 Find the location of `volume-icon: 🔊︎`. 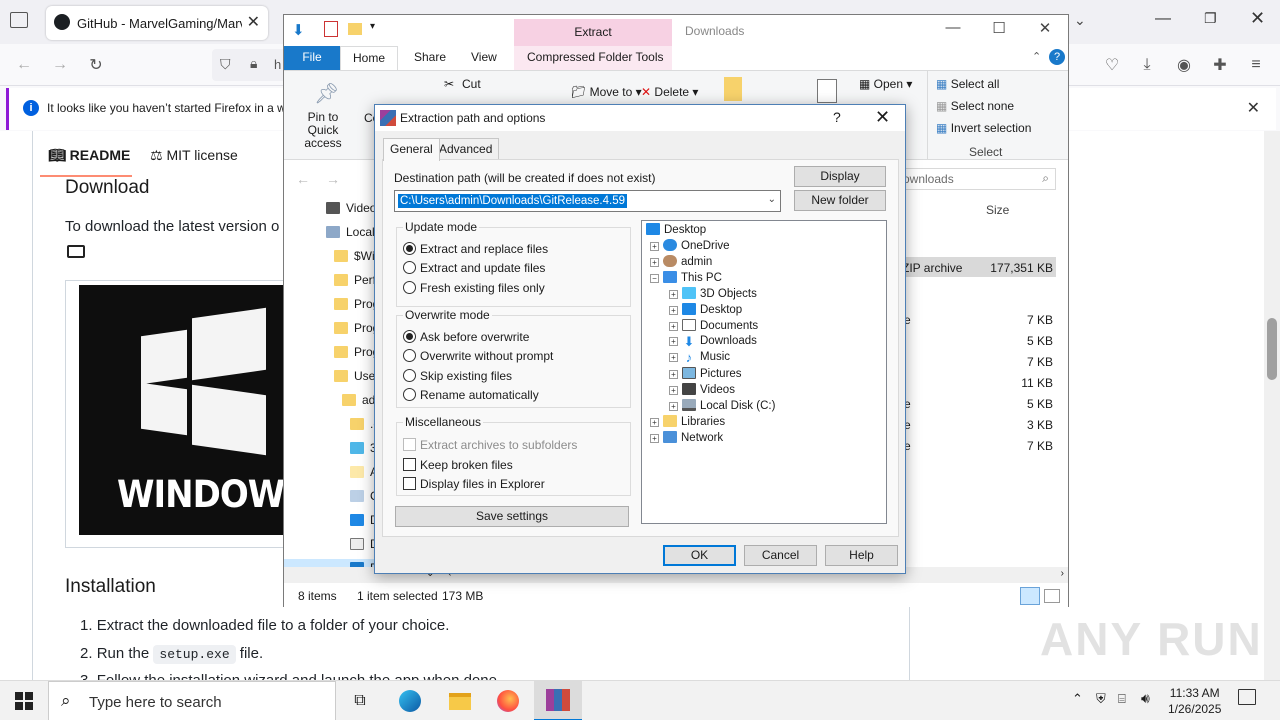

volume-icon: 🔊︎ is located at coordinates (1145, 698).